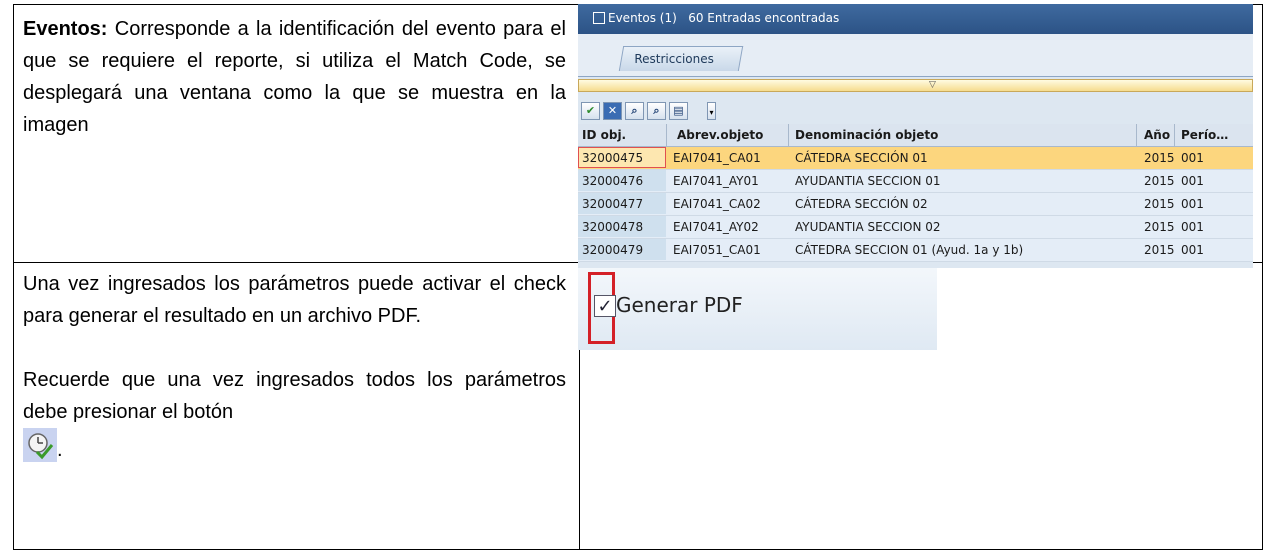 The width and height of the screenshot is (1275, 554). I want to click on restrictions-collapse-bar: ▽, so click(915, 85).